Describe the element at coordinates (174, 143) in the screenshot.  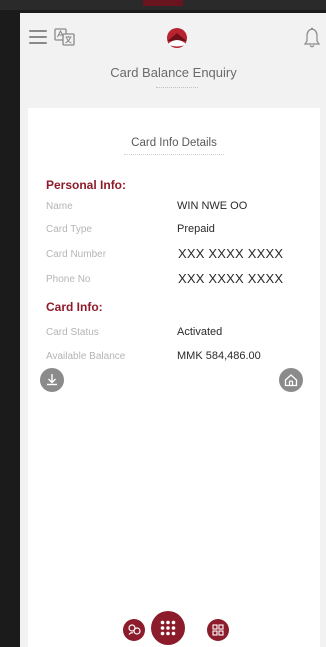
I see `card-info-title: Card Info Details` at that location.